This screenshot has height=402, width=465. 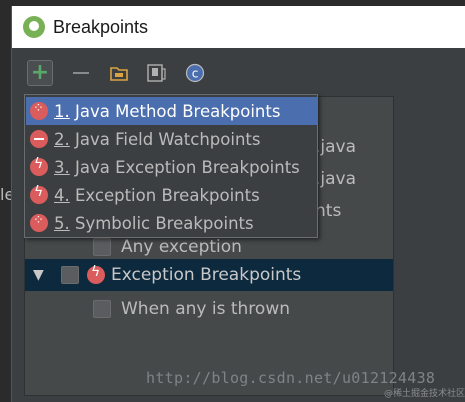 What do you see at coordinates (34, 27) in the screenshot?
I see `android-studio-icon` at bounding box center [34, 27].